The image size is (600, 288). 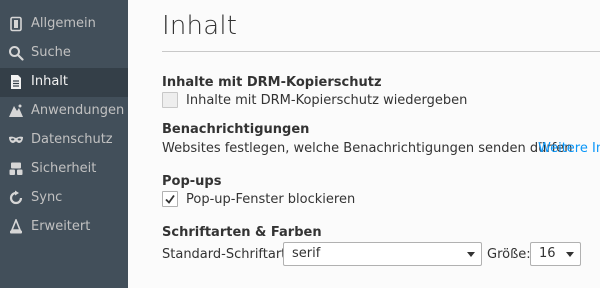 I want to click on sidebar-item-label: Sicherheit, so click(x=64, y=168).